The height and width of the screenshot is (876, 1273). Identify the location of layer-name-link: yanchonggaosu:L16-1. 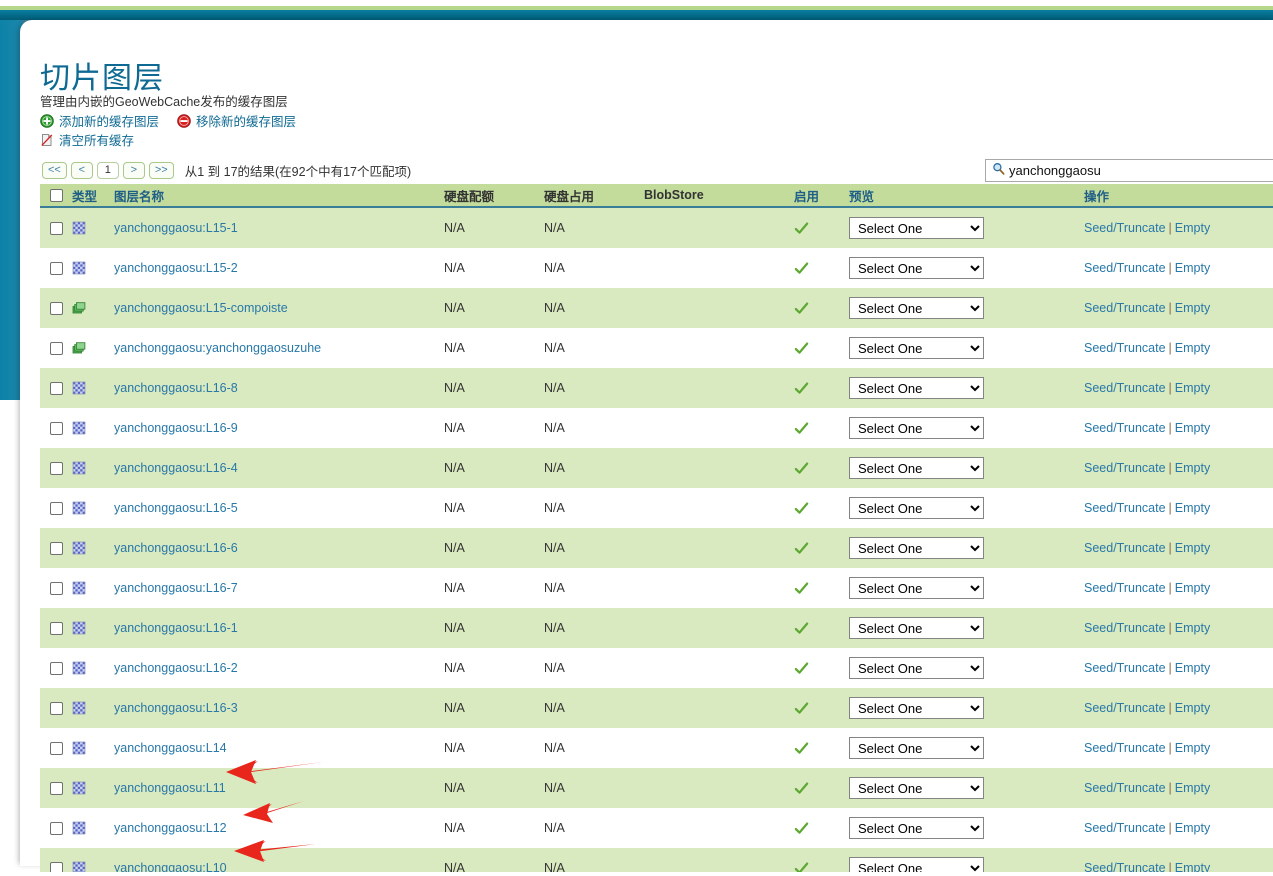
(176, 628).